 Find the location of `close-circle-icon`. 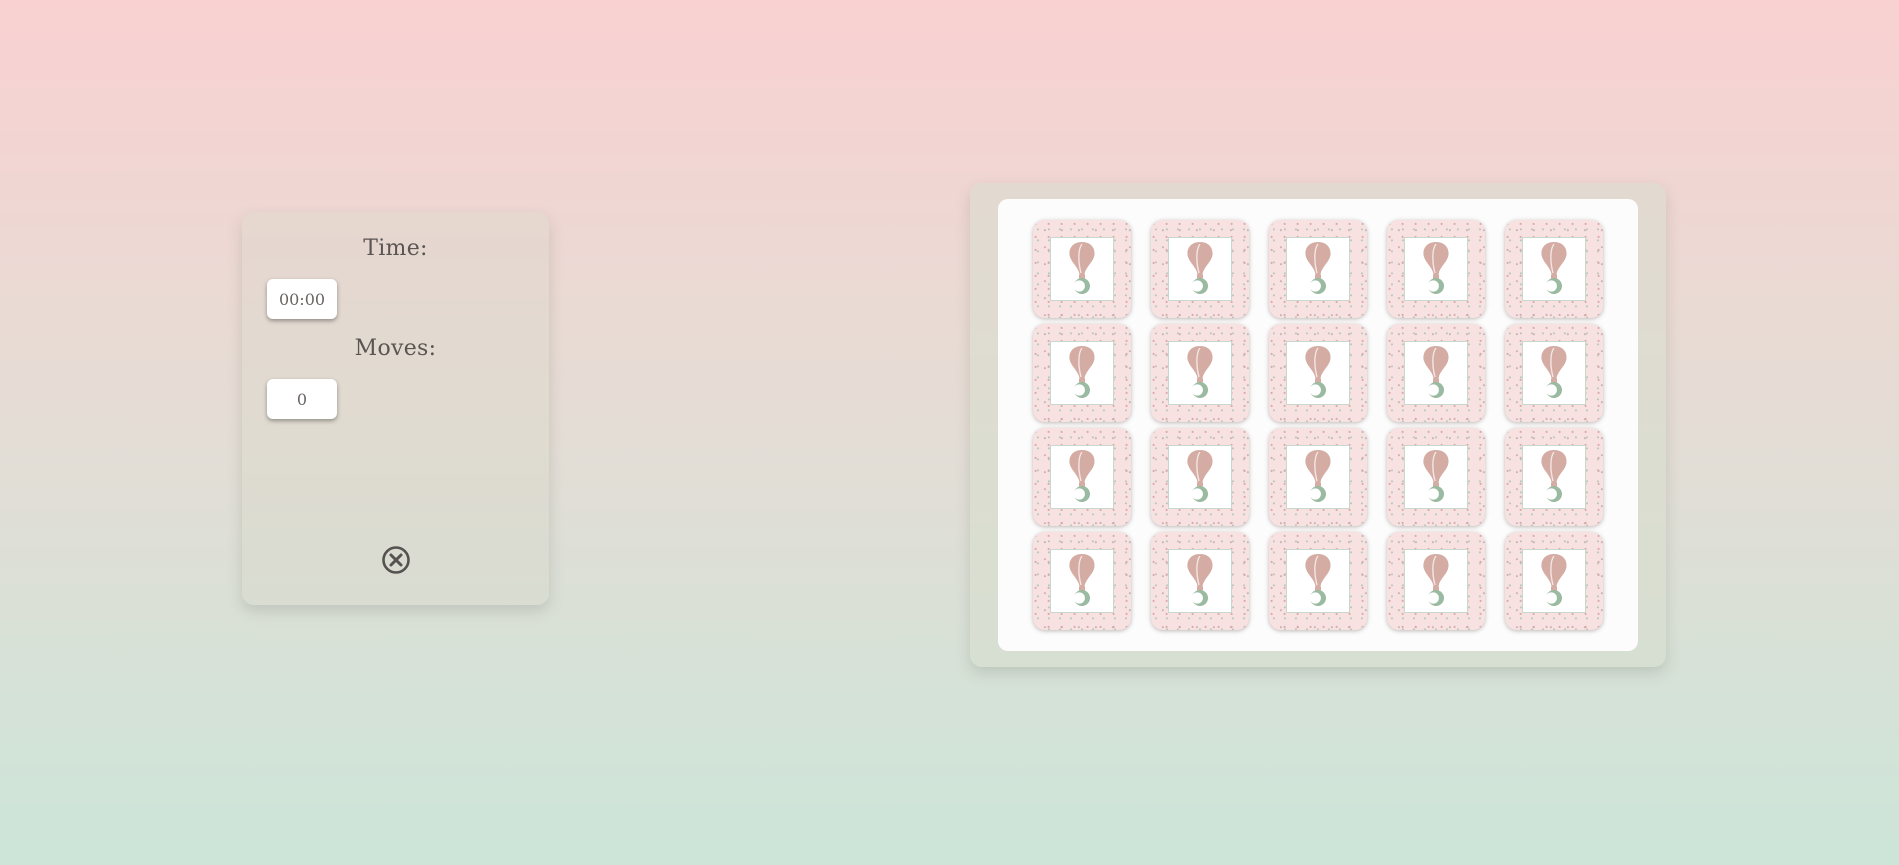

close-circle-icon is located at coordinates (396, 560).